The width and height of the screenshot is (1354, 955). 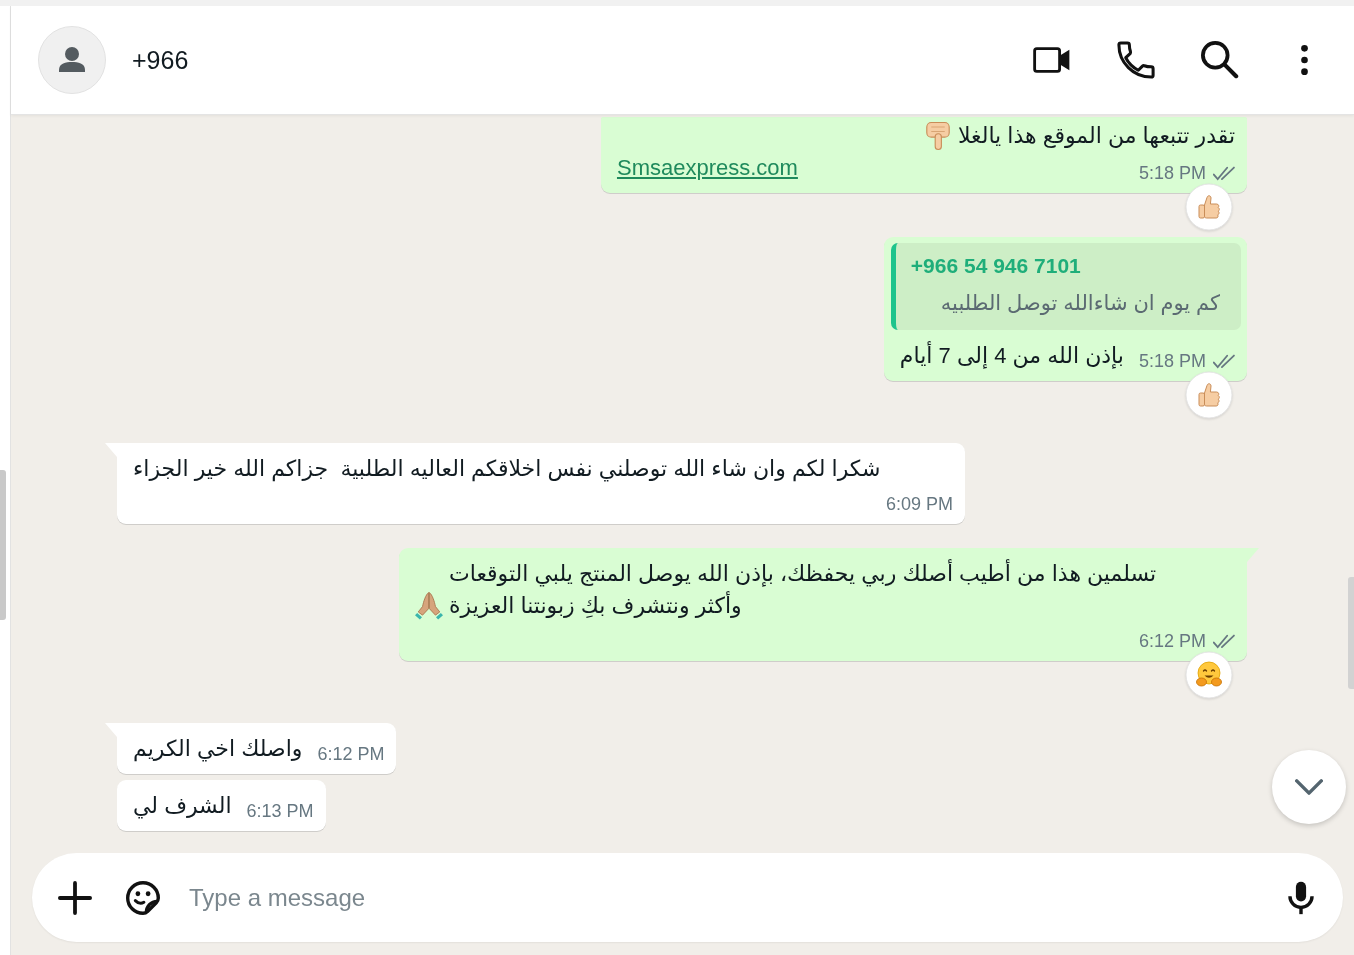 I want to click on message-text: شكرا لكم وان شاء الله توصلني نفس اخلاقكم العاليه الطلبية جزاكم الله خير الجزاء, so click(x=507, y=469).